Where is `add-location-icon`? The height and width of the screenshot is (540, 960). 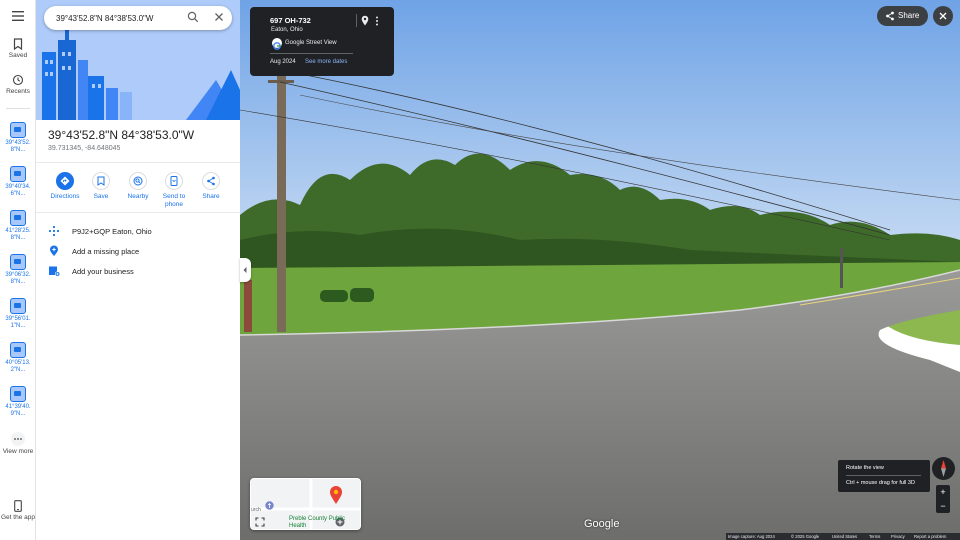
add-location-icon is located at coordinates (54, 250).